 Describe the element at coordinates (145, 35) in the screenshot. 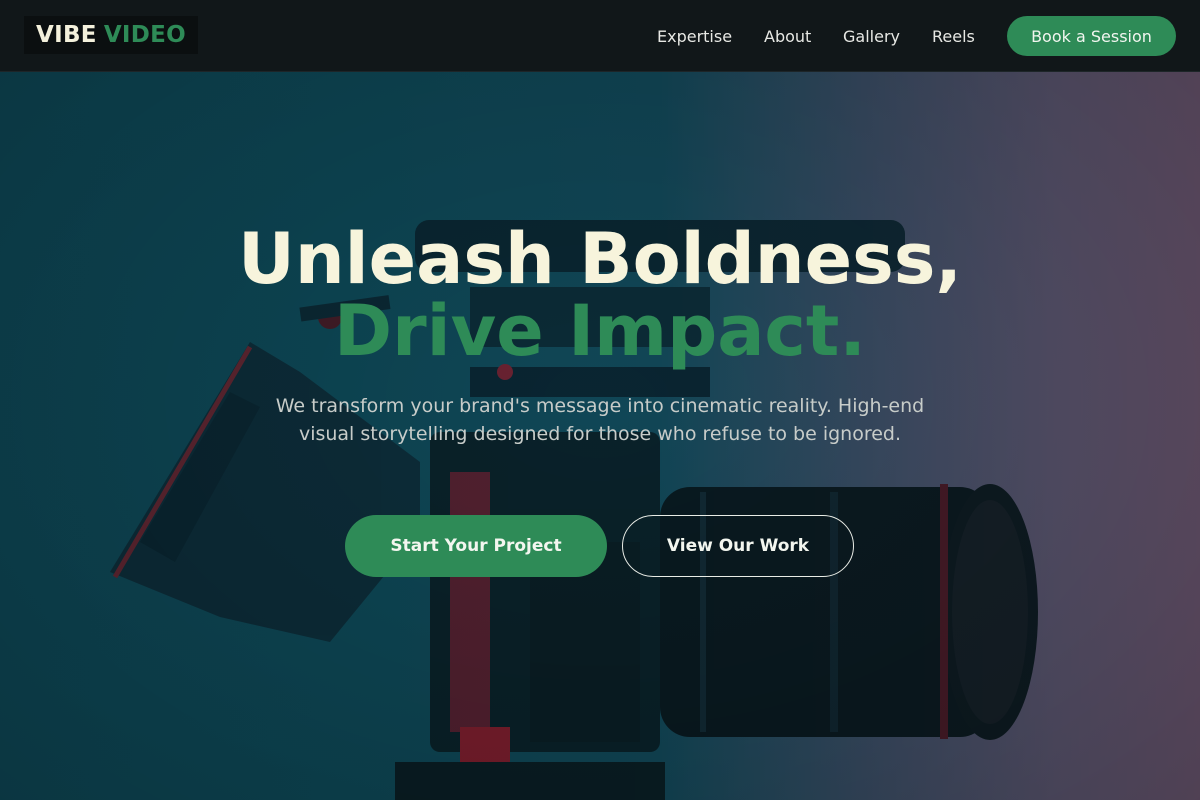

I see `brand-name-part2: VIDEO` at that location.